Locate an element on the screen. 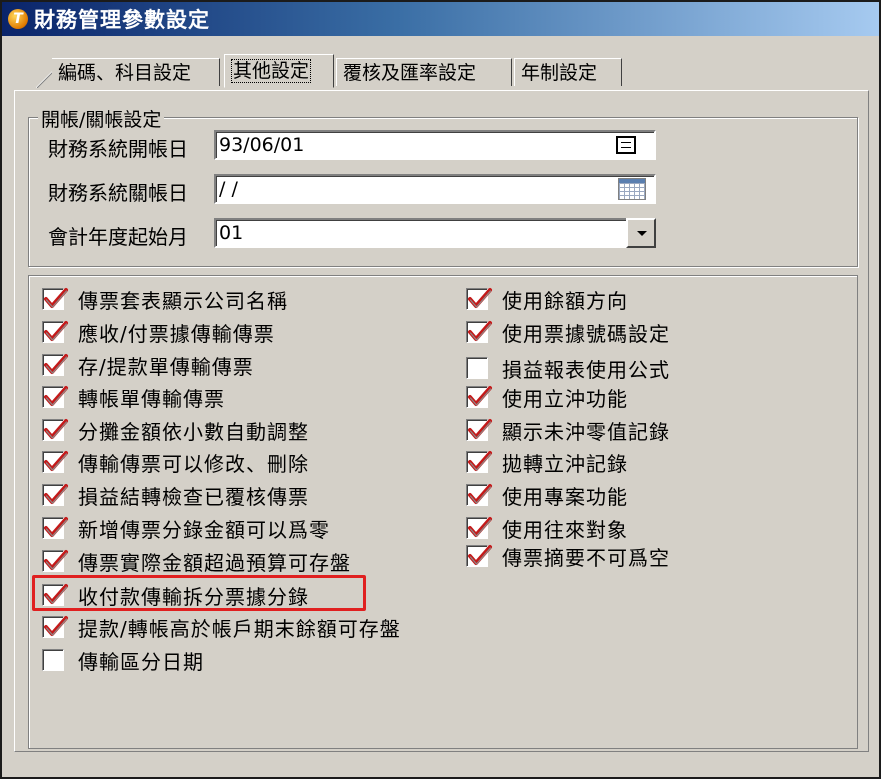  tab-other-settings: 其他設定 is located at coordinates (279, 71).